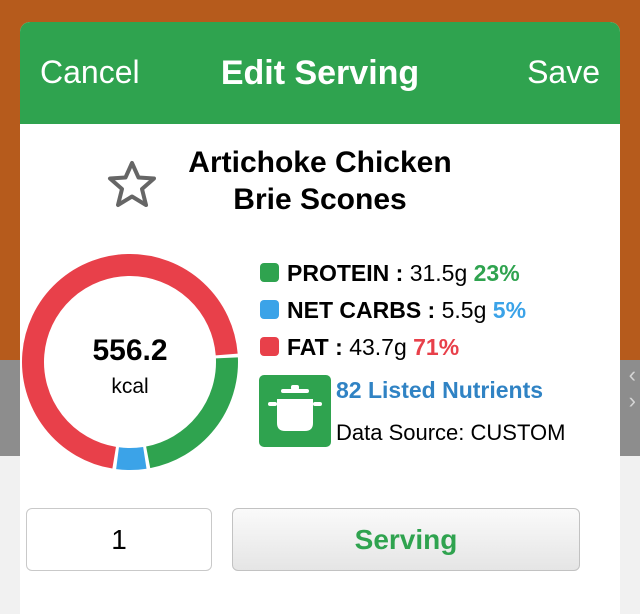 The width and height of the screenshot is (640, 614). I want to click on favorite-star-icon, so click(132, 184).